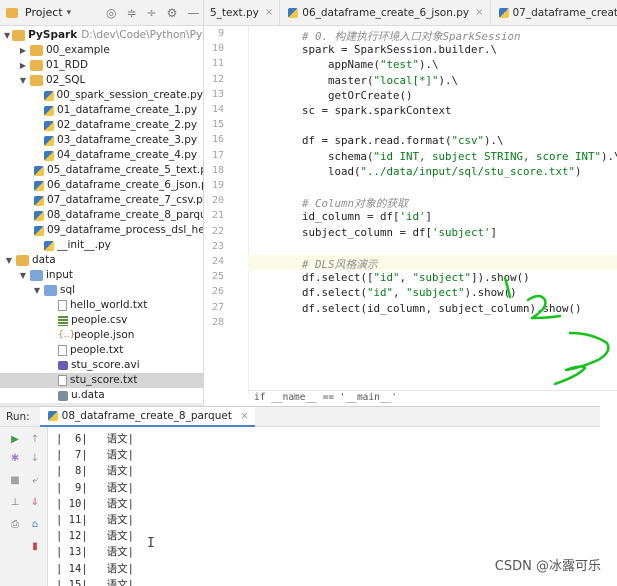 This screenshot has height=586, width=617. I want to click on sort-icon: ⇓, so click(35, 503).